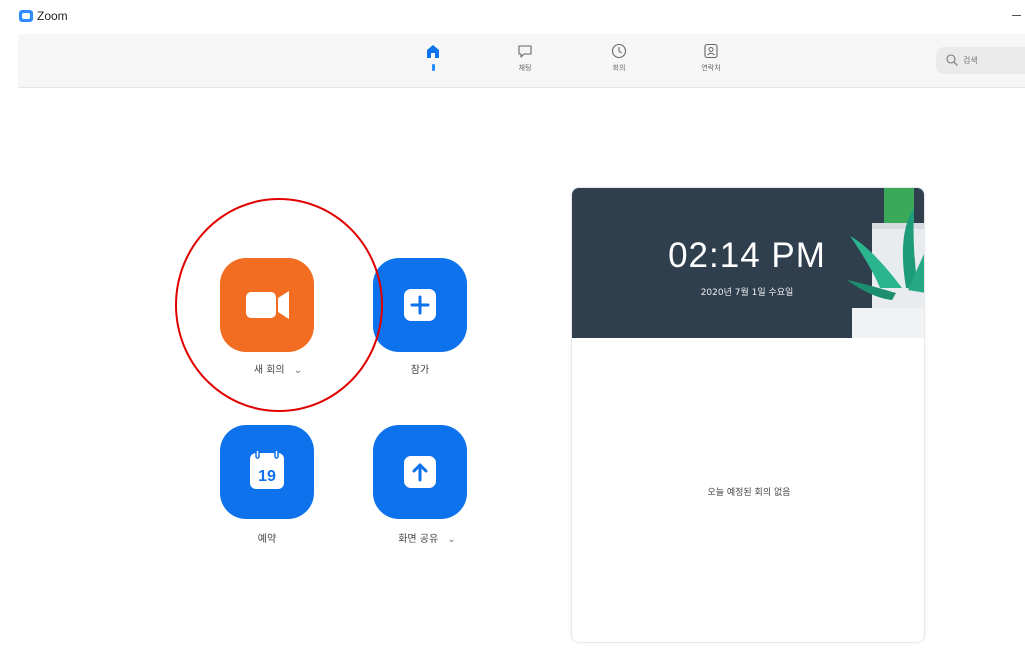 This screenshot has height=649, width=1025. I want to click on tab-contacts-label: 연락처, so click(711, 68).